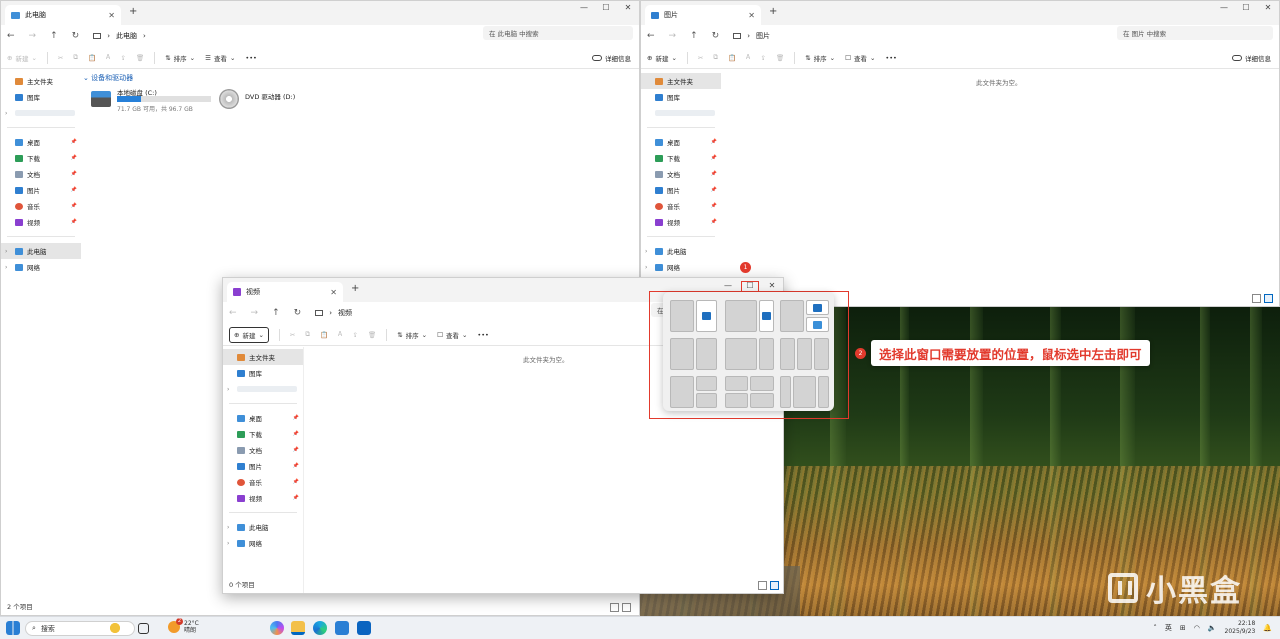 Image resolution: width=1280 pixels, height=639 pixels. Describe the element at coordinates (558, 33) in the screenshot. I see `search-input: 在 此电脑 中搜索` at that location.